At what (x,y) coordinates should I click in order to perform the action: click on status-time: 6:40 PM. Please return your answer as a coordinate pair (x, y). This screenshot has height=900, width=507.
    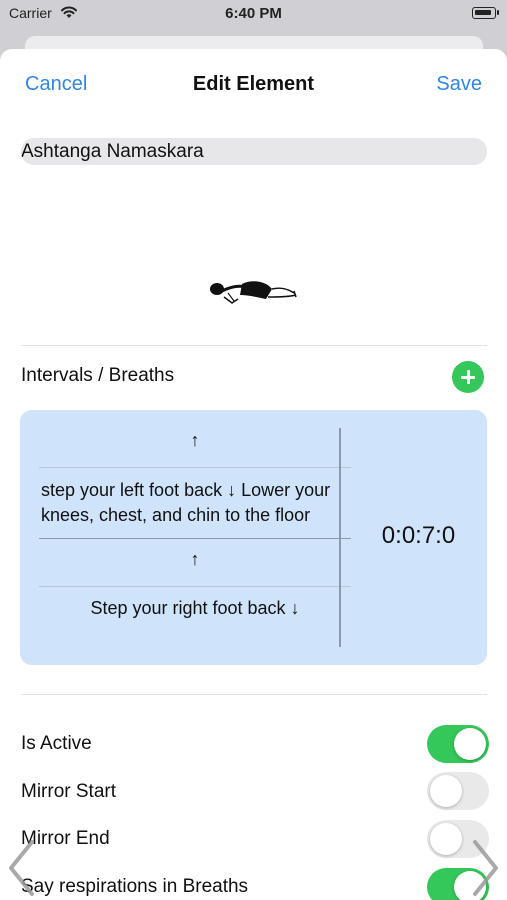
    Looking at the image, I should click on (253, 13).